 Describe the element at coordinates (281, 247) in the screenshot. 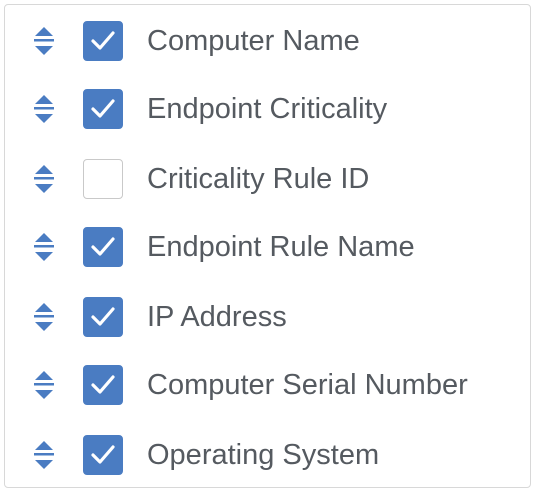

I see `column-label: Endpoint Rule Name` at that location.